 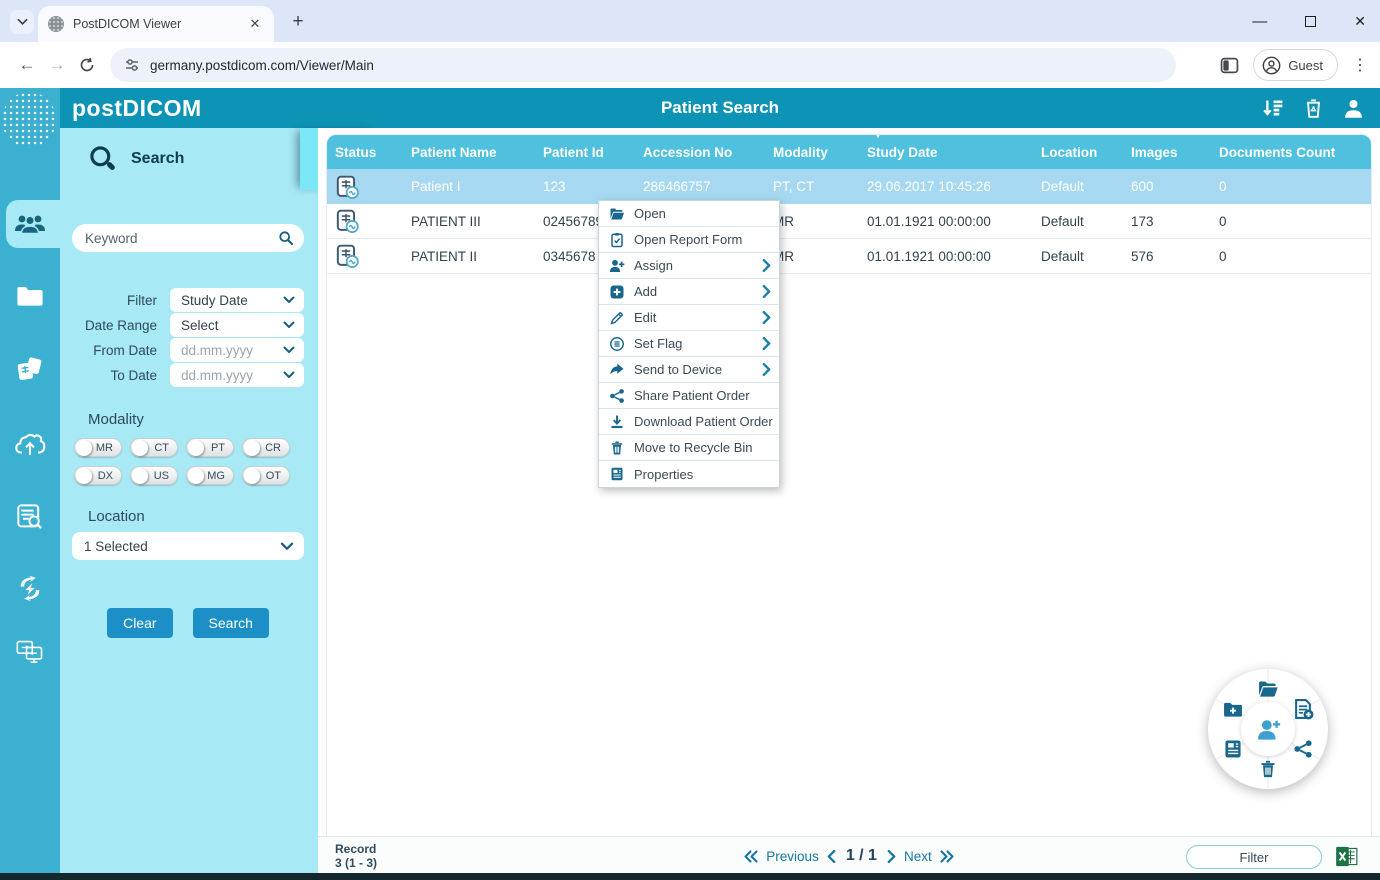 I want to click on site-settings-icon, so click(x=132, y=65).